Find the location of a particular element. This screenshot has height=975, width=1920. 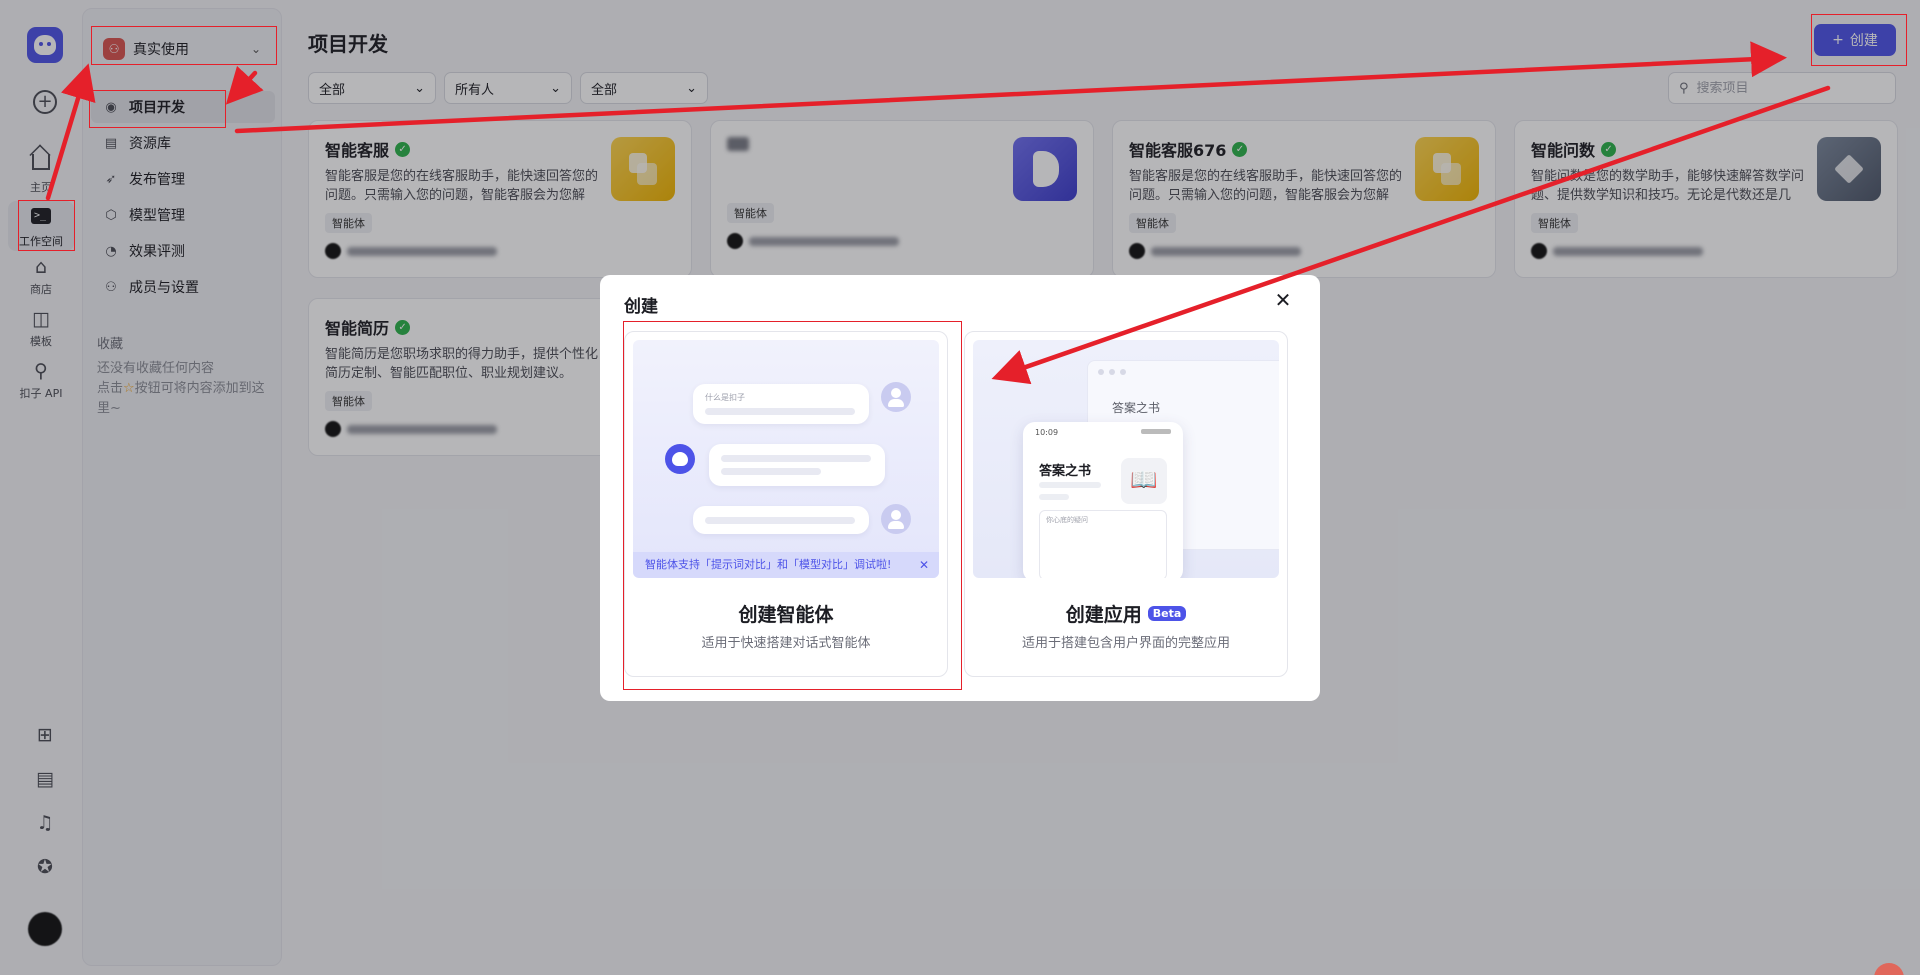

phone-mock: 10:09 答案之书 📖 你心底的疑问 is located at coordinates (1103, 500).